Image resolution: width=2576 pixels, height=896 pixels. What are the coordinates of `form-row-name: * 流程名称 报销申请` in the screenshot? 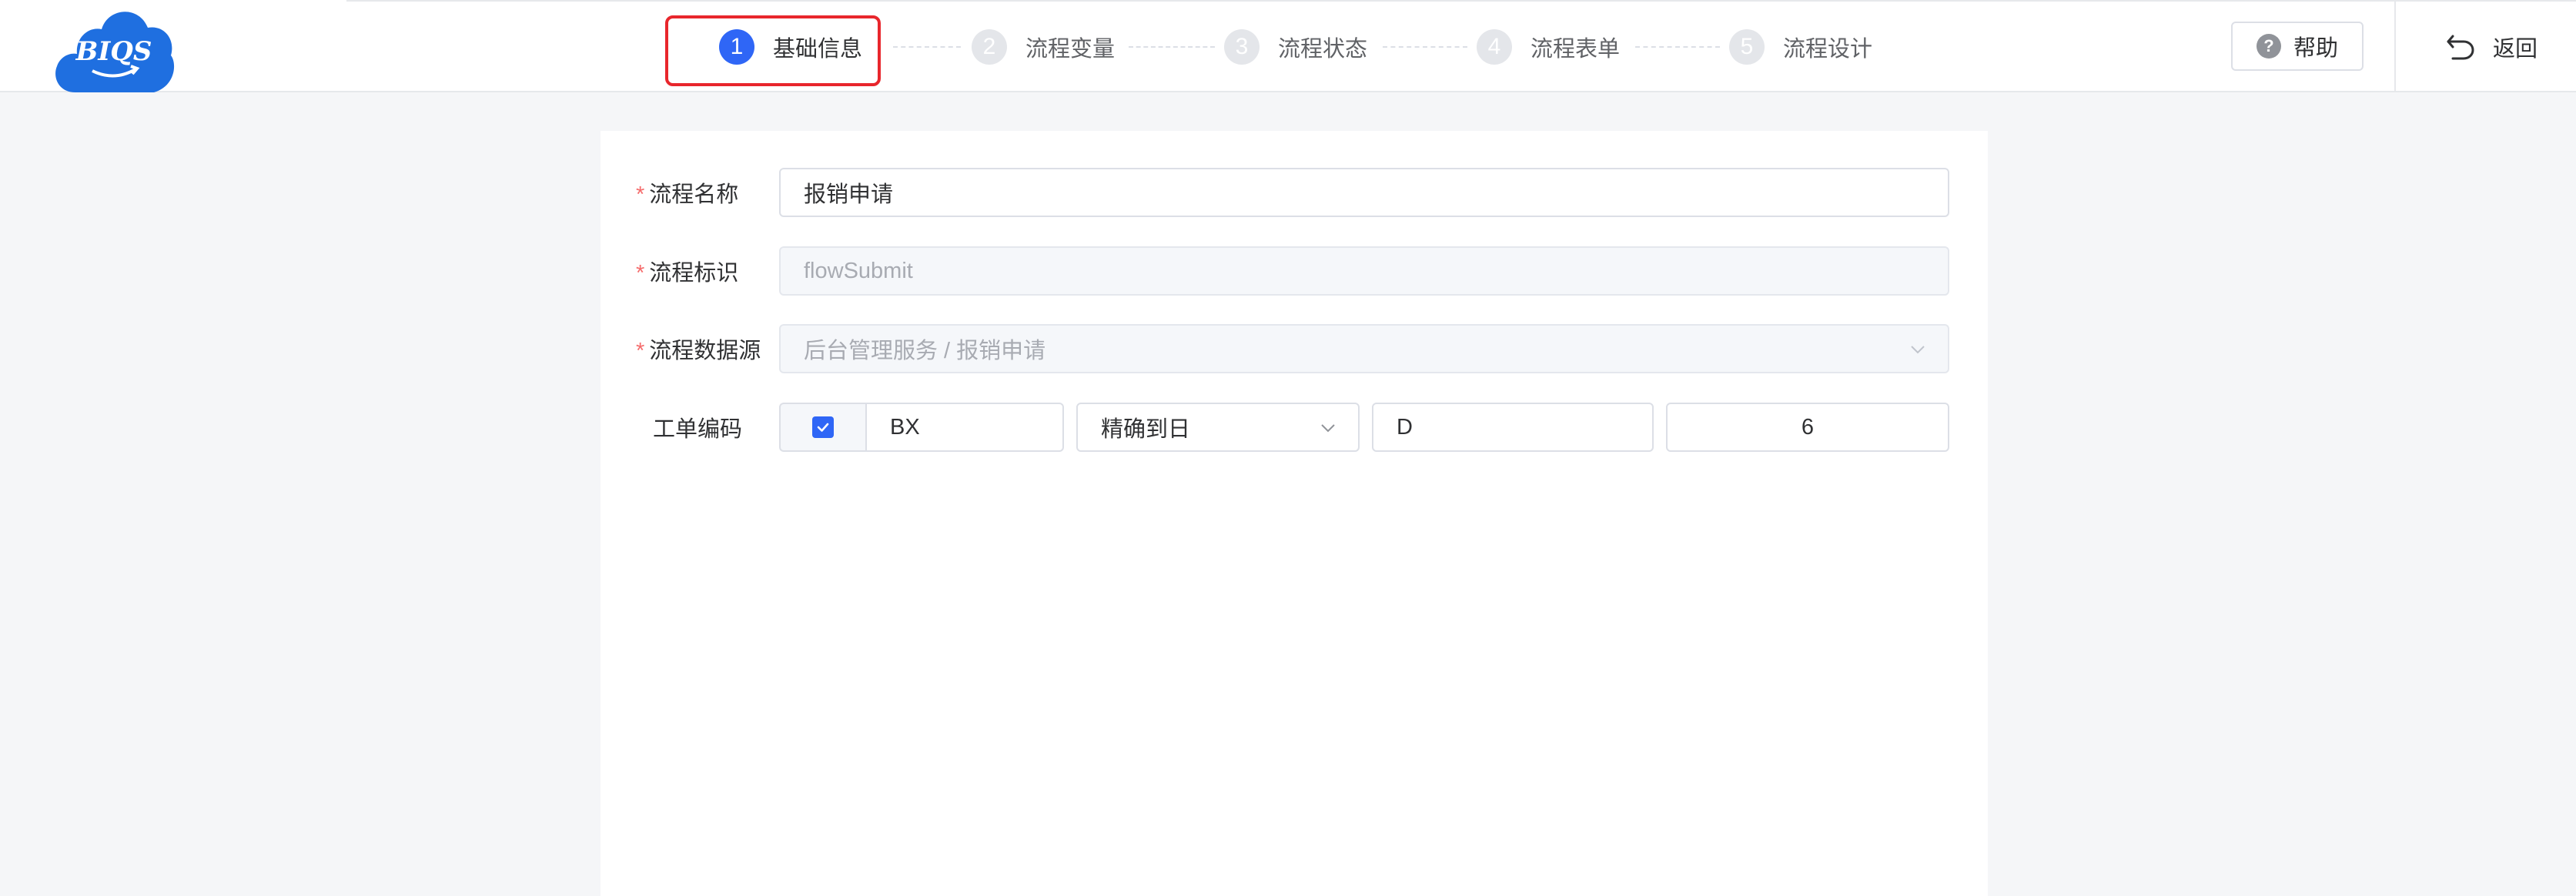 It's located at (1294, 192).